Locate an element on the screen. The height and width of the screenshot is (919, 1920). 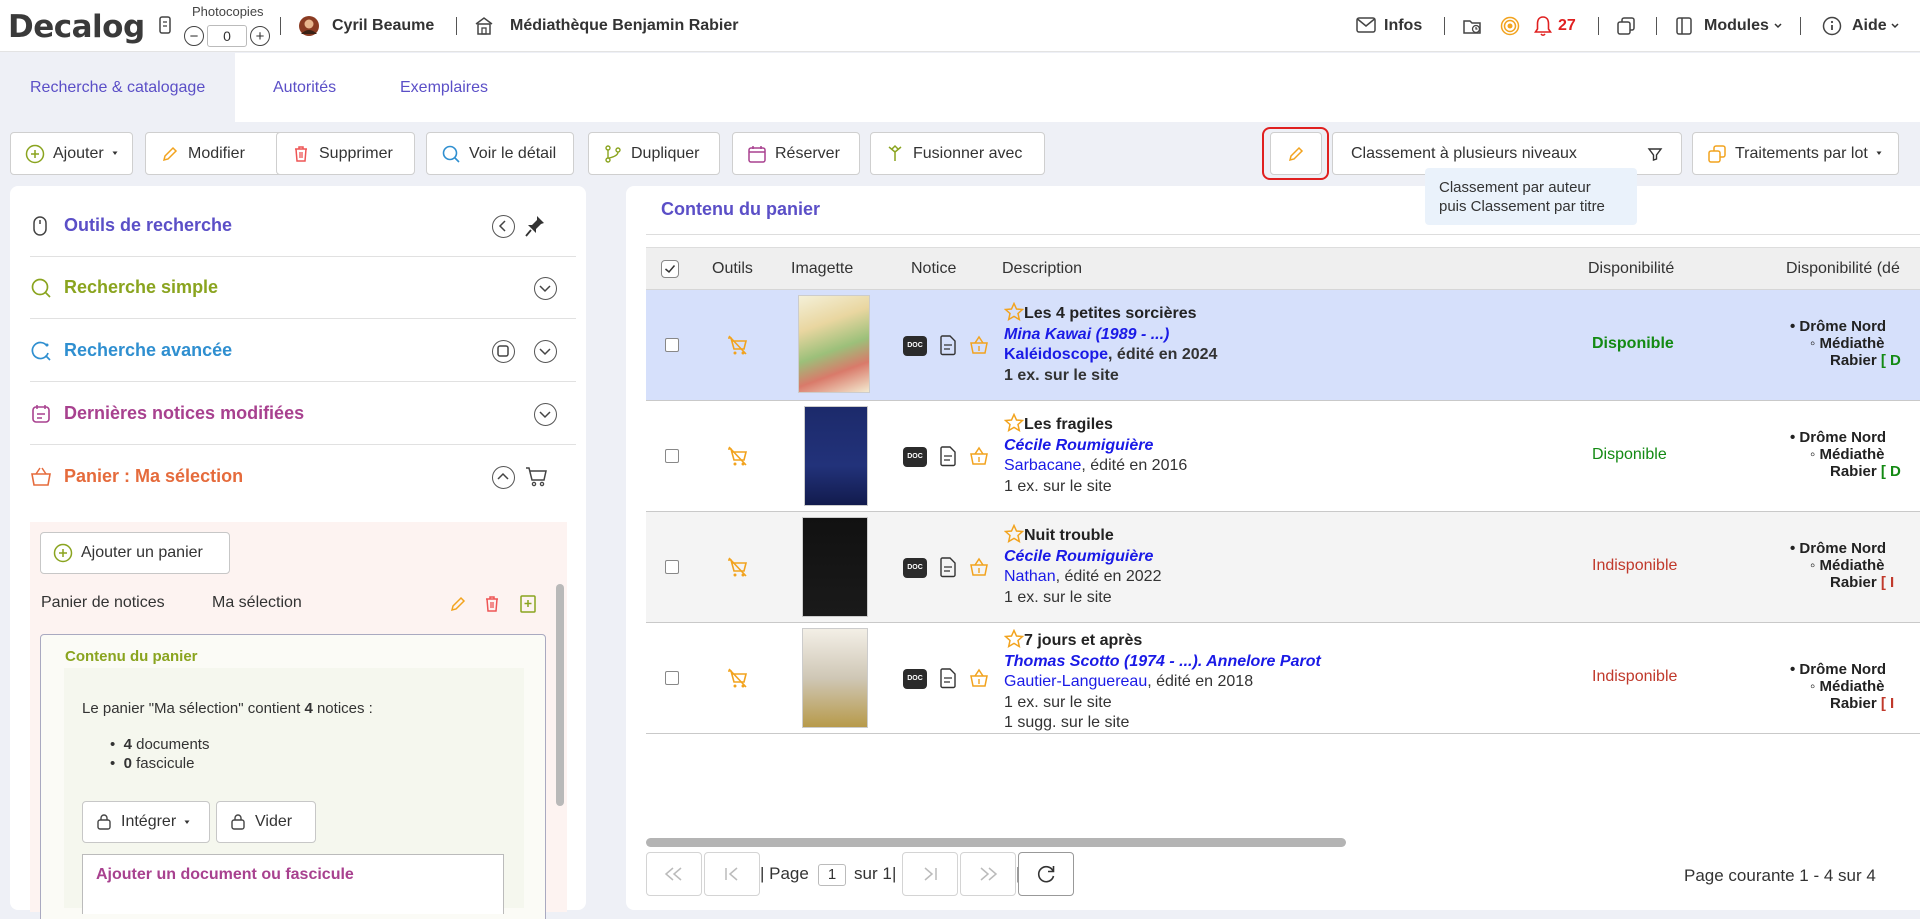
notification-count: 27 is located at coordinates (1567, 26).